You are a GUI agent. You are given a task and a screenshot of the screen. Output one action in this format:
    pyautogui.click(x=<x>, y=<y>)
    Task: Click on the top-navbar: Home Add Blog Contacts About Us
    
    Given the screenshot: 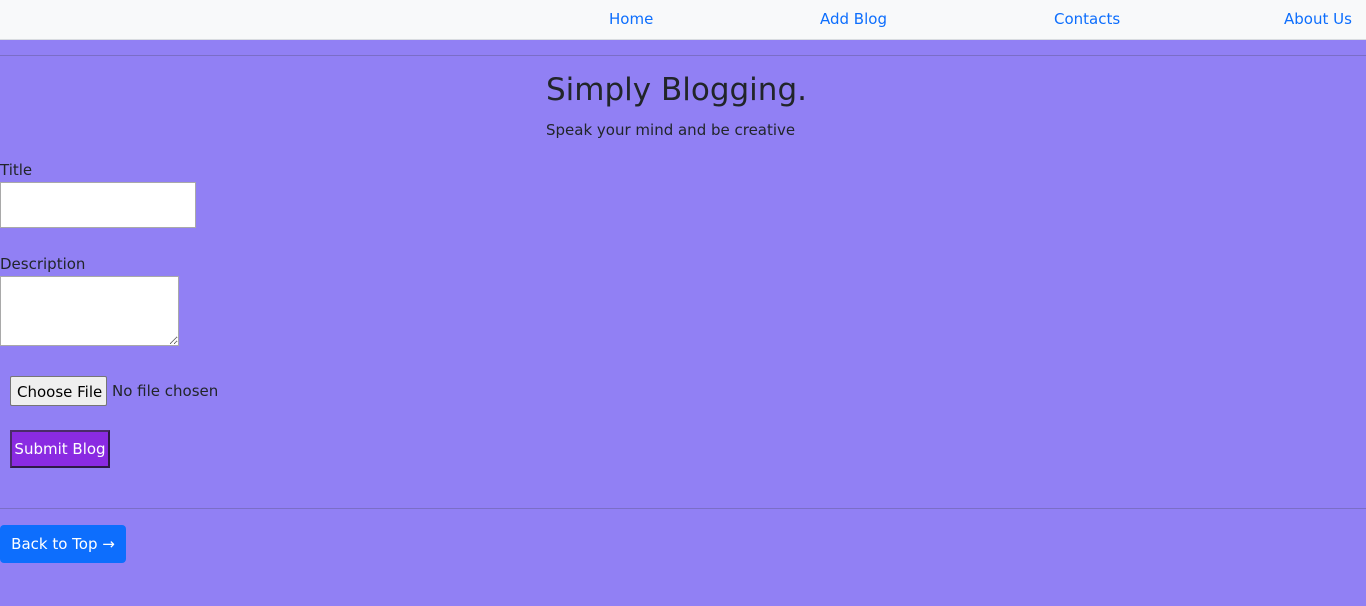 What is the action you would take?
    pyautogui.click(x=683, y=20)
    